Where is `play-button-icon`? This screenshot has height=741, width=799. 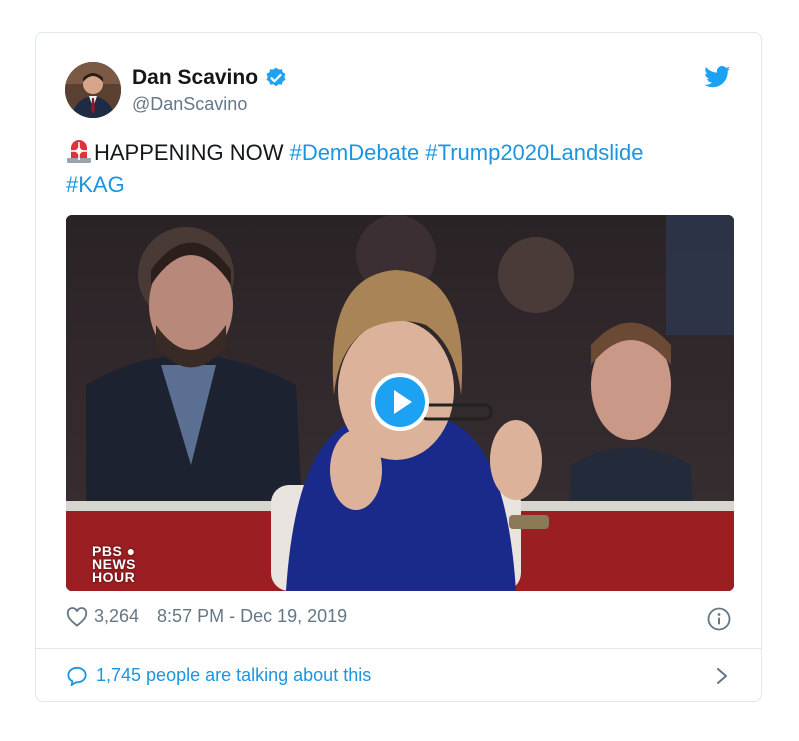
play-button-icon is located at coordinates (400, 402).